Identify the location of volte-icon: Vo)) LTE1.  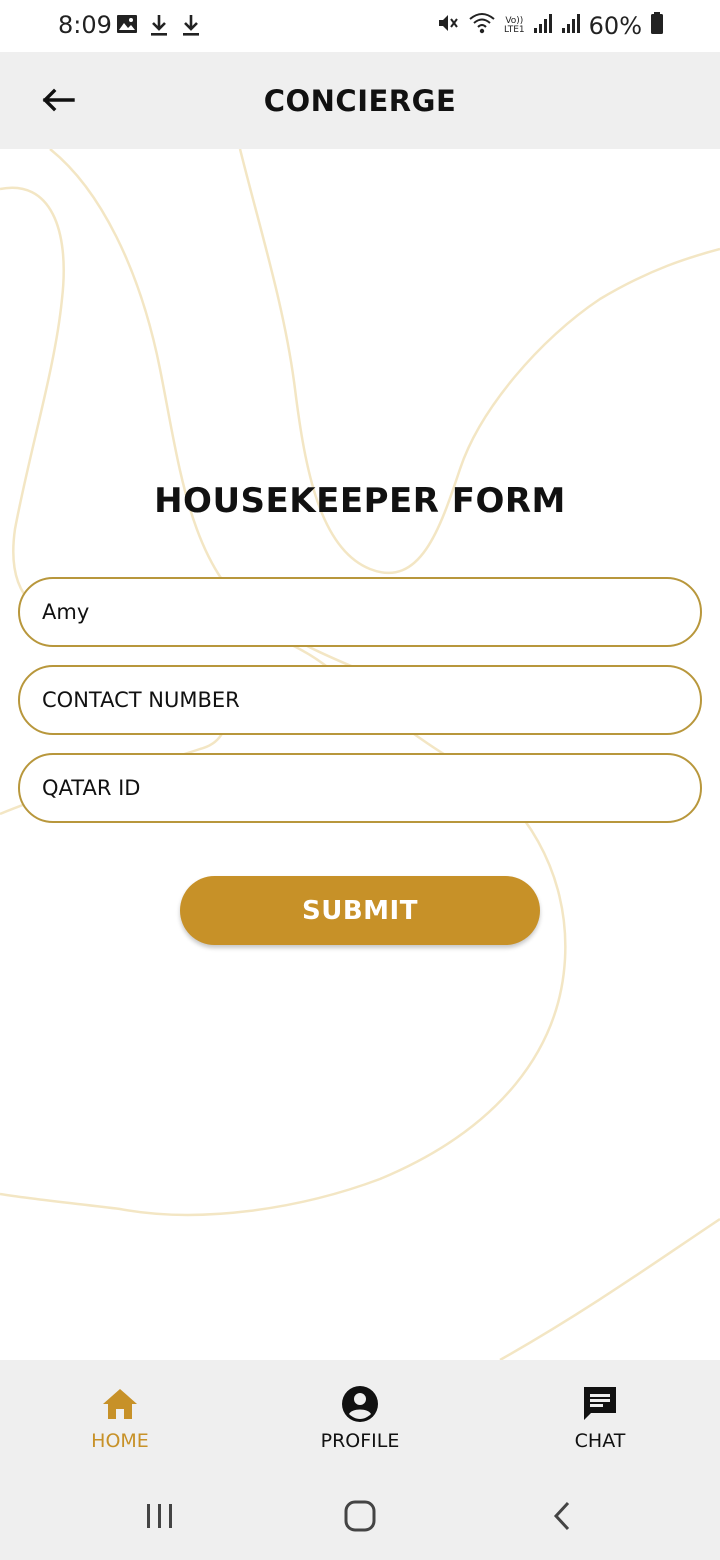
(514, 25).